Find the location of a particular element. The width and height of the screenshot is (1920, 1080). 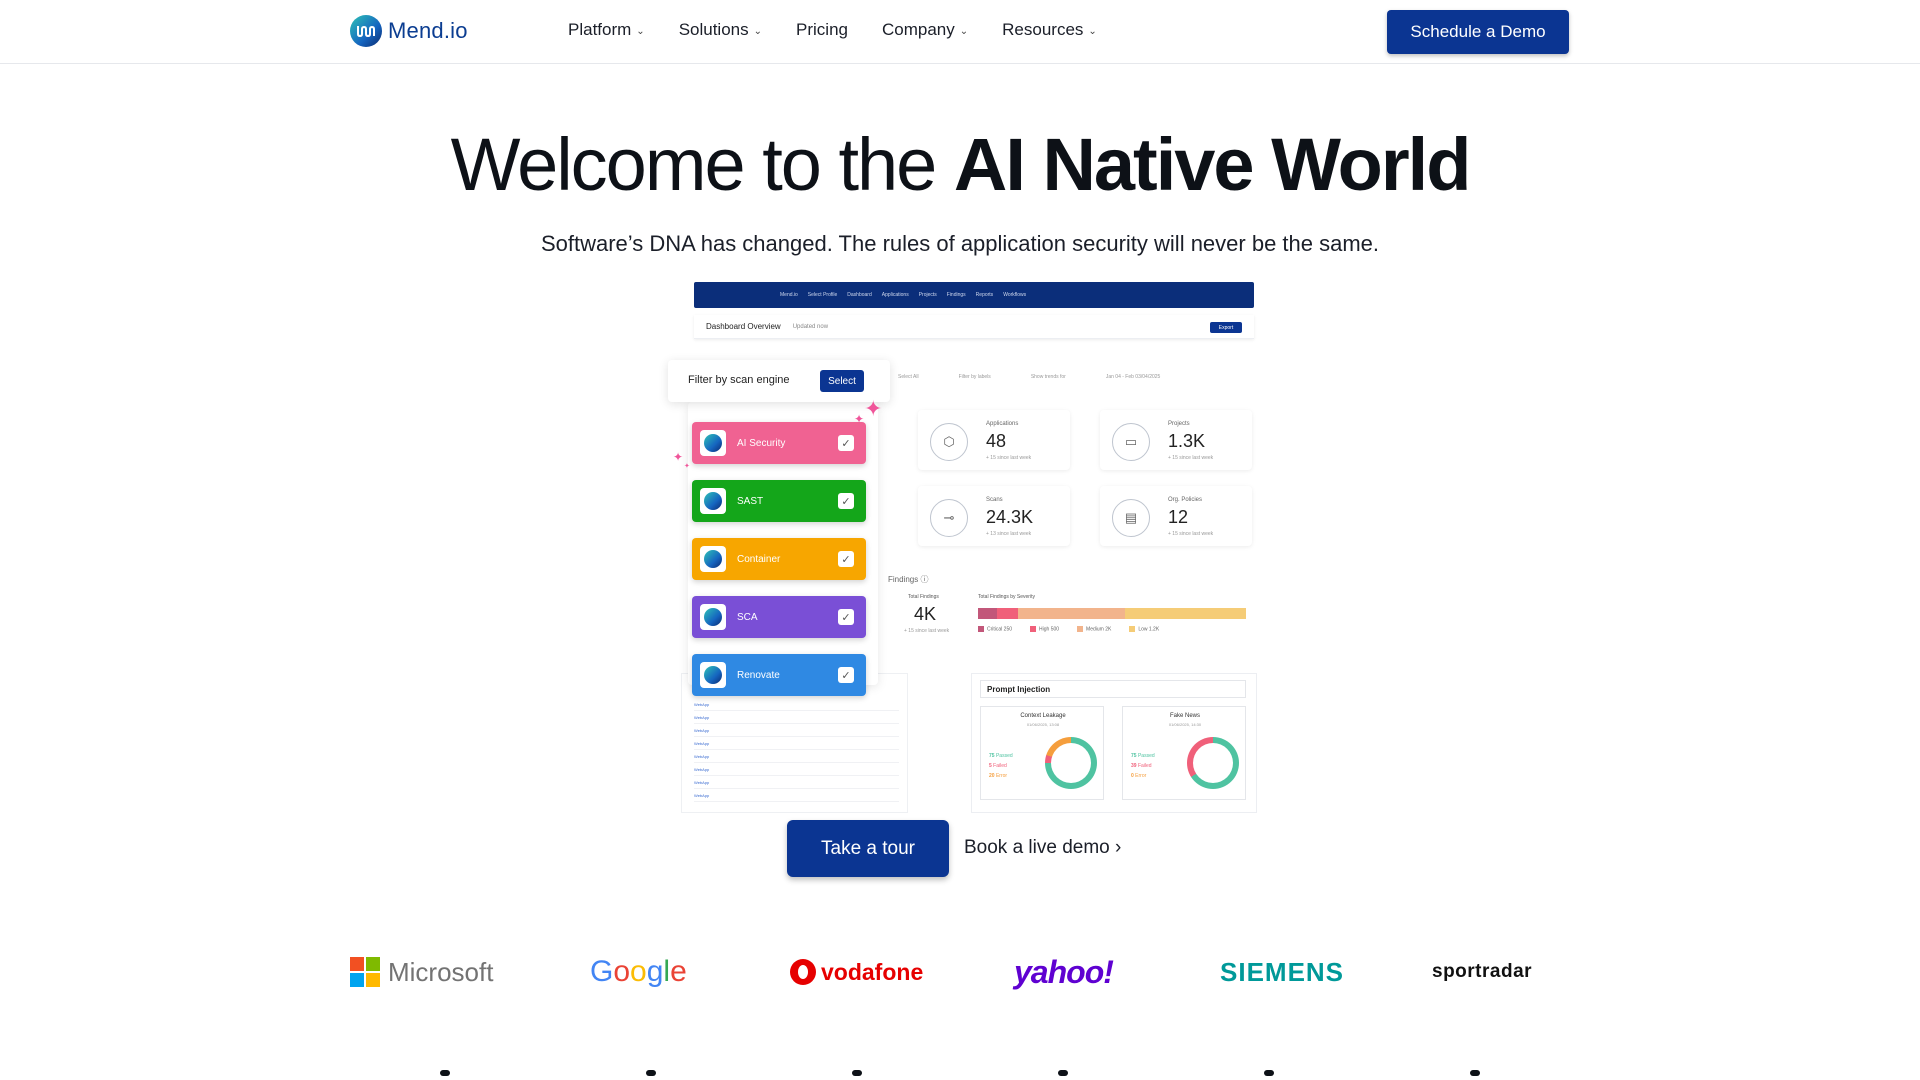

engine-label: SAST is located at coordinates (750, 501).